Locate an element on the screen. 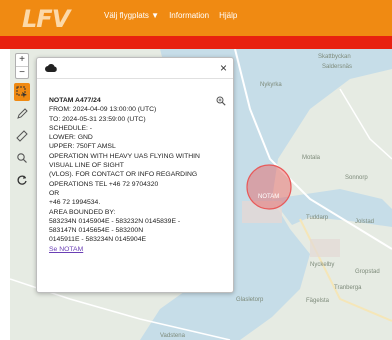 This screenshot has width=392, height=340. notam-area-label: AREA BOUNDED BY: is located at coordinates (82, 212).